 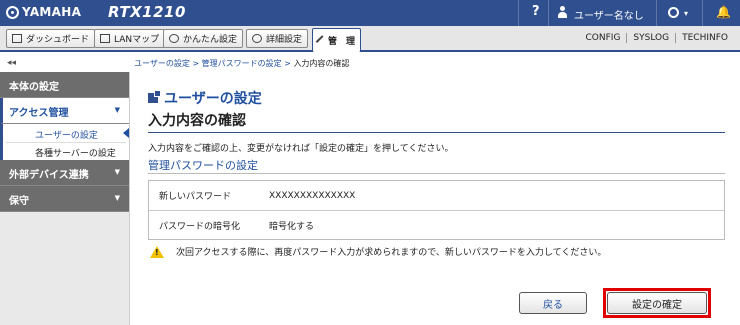 What do you see at coordinates (562, 12) in the screenshot?
I see `user-icon` at bounding box center [562, 12].